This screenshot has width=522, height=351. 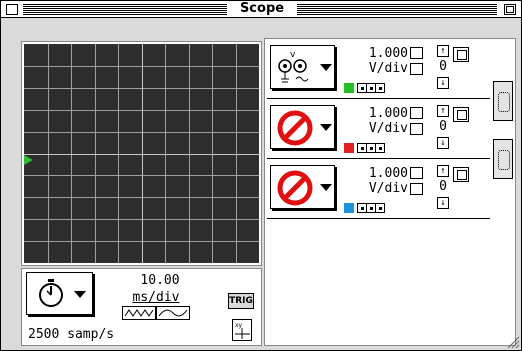 What do you see at coordinates (12, 9) in the screenshot?
I see `close-box` at bounding box center [12, 9].